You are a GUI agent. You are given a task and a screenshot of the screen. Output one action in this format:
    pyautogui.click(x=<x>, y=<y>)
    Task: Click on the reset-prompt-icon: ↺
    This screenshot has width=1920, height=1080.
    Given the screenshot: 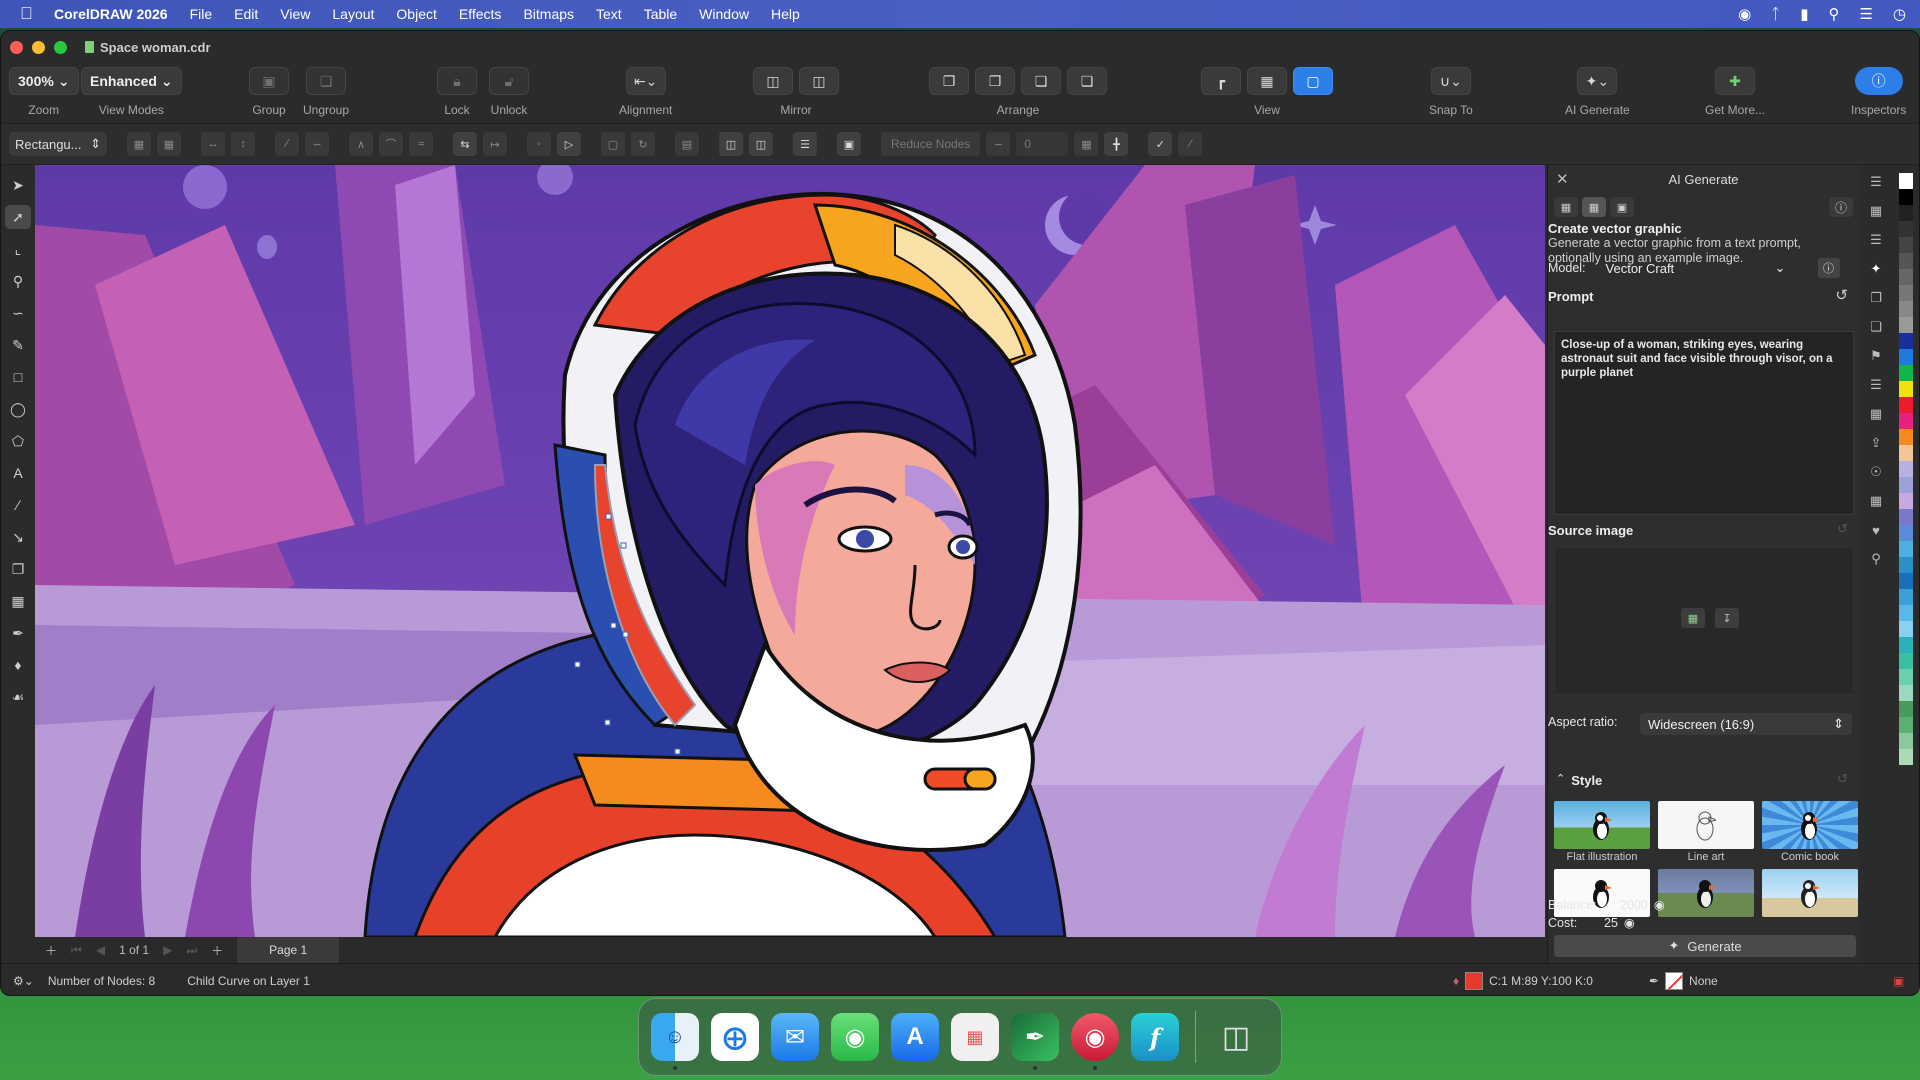 What is the action you would take?
    pyautogui.click(x=1841, y=295)
    